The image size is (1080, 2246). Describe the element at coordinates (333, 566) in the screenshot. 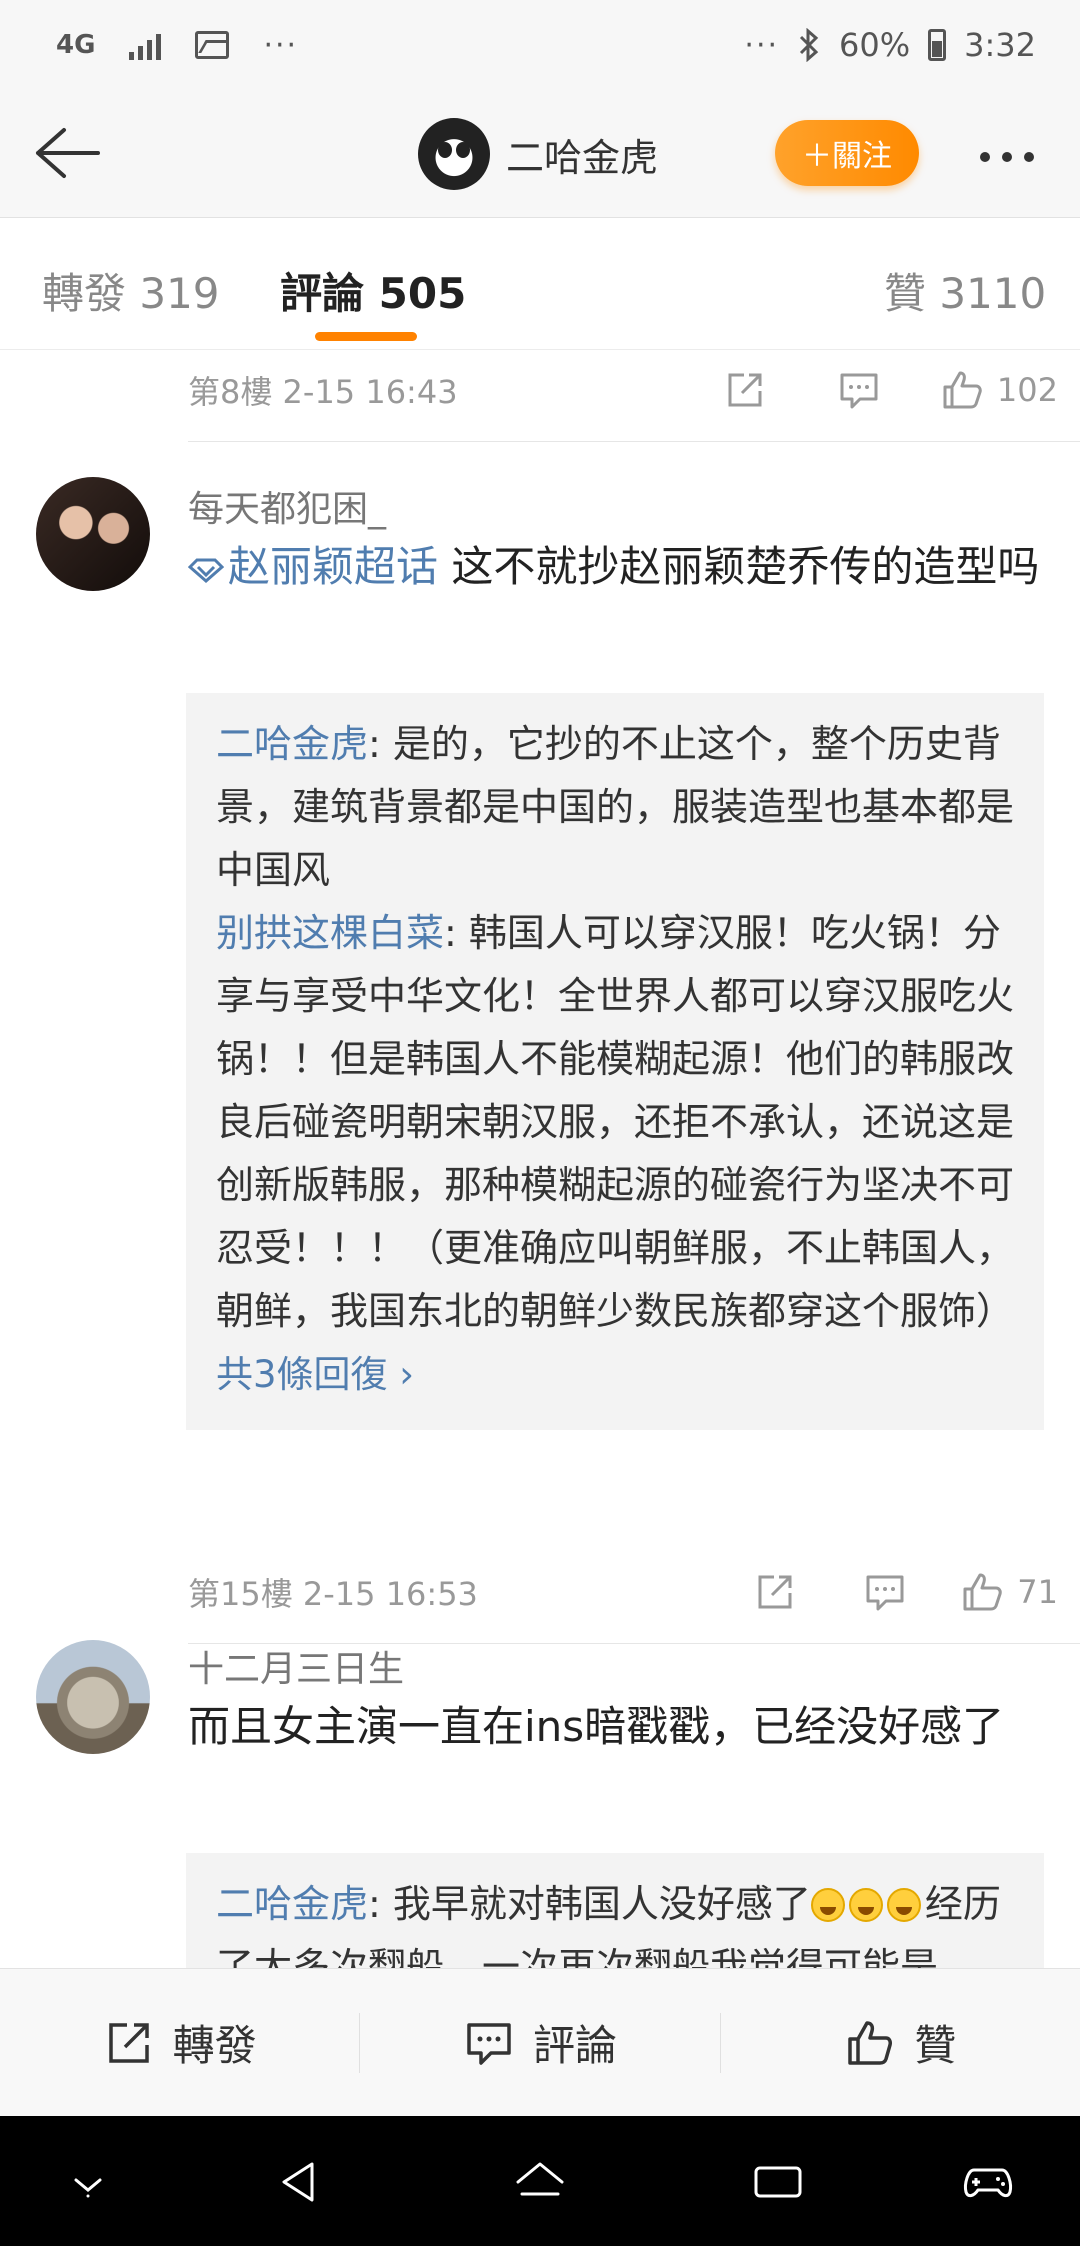

I see `topic-label: 赵丽颖超话` at that location.